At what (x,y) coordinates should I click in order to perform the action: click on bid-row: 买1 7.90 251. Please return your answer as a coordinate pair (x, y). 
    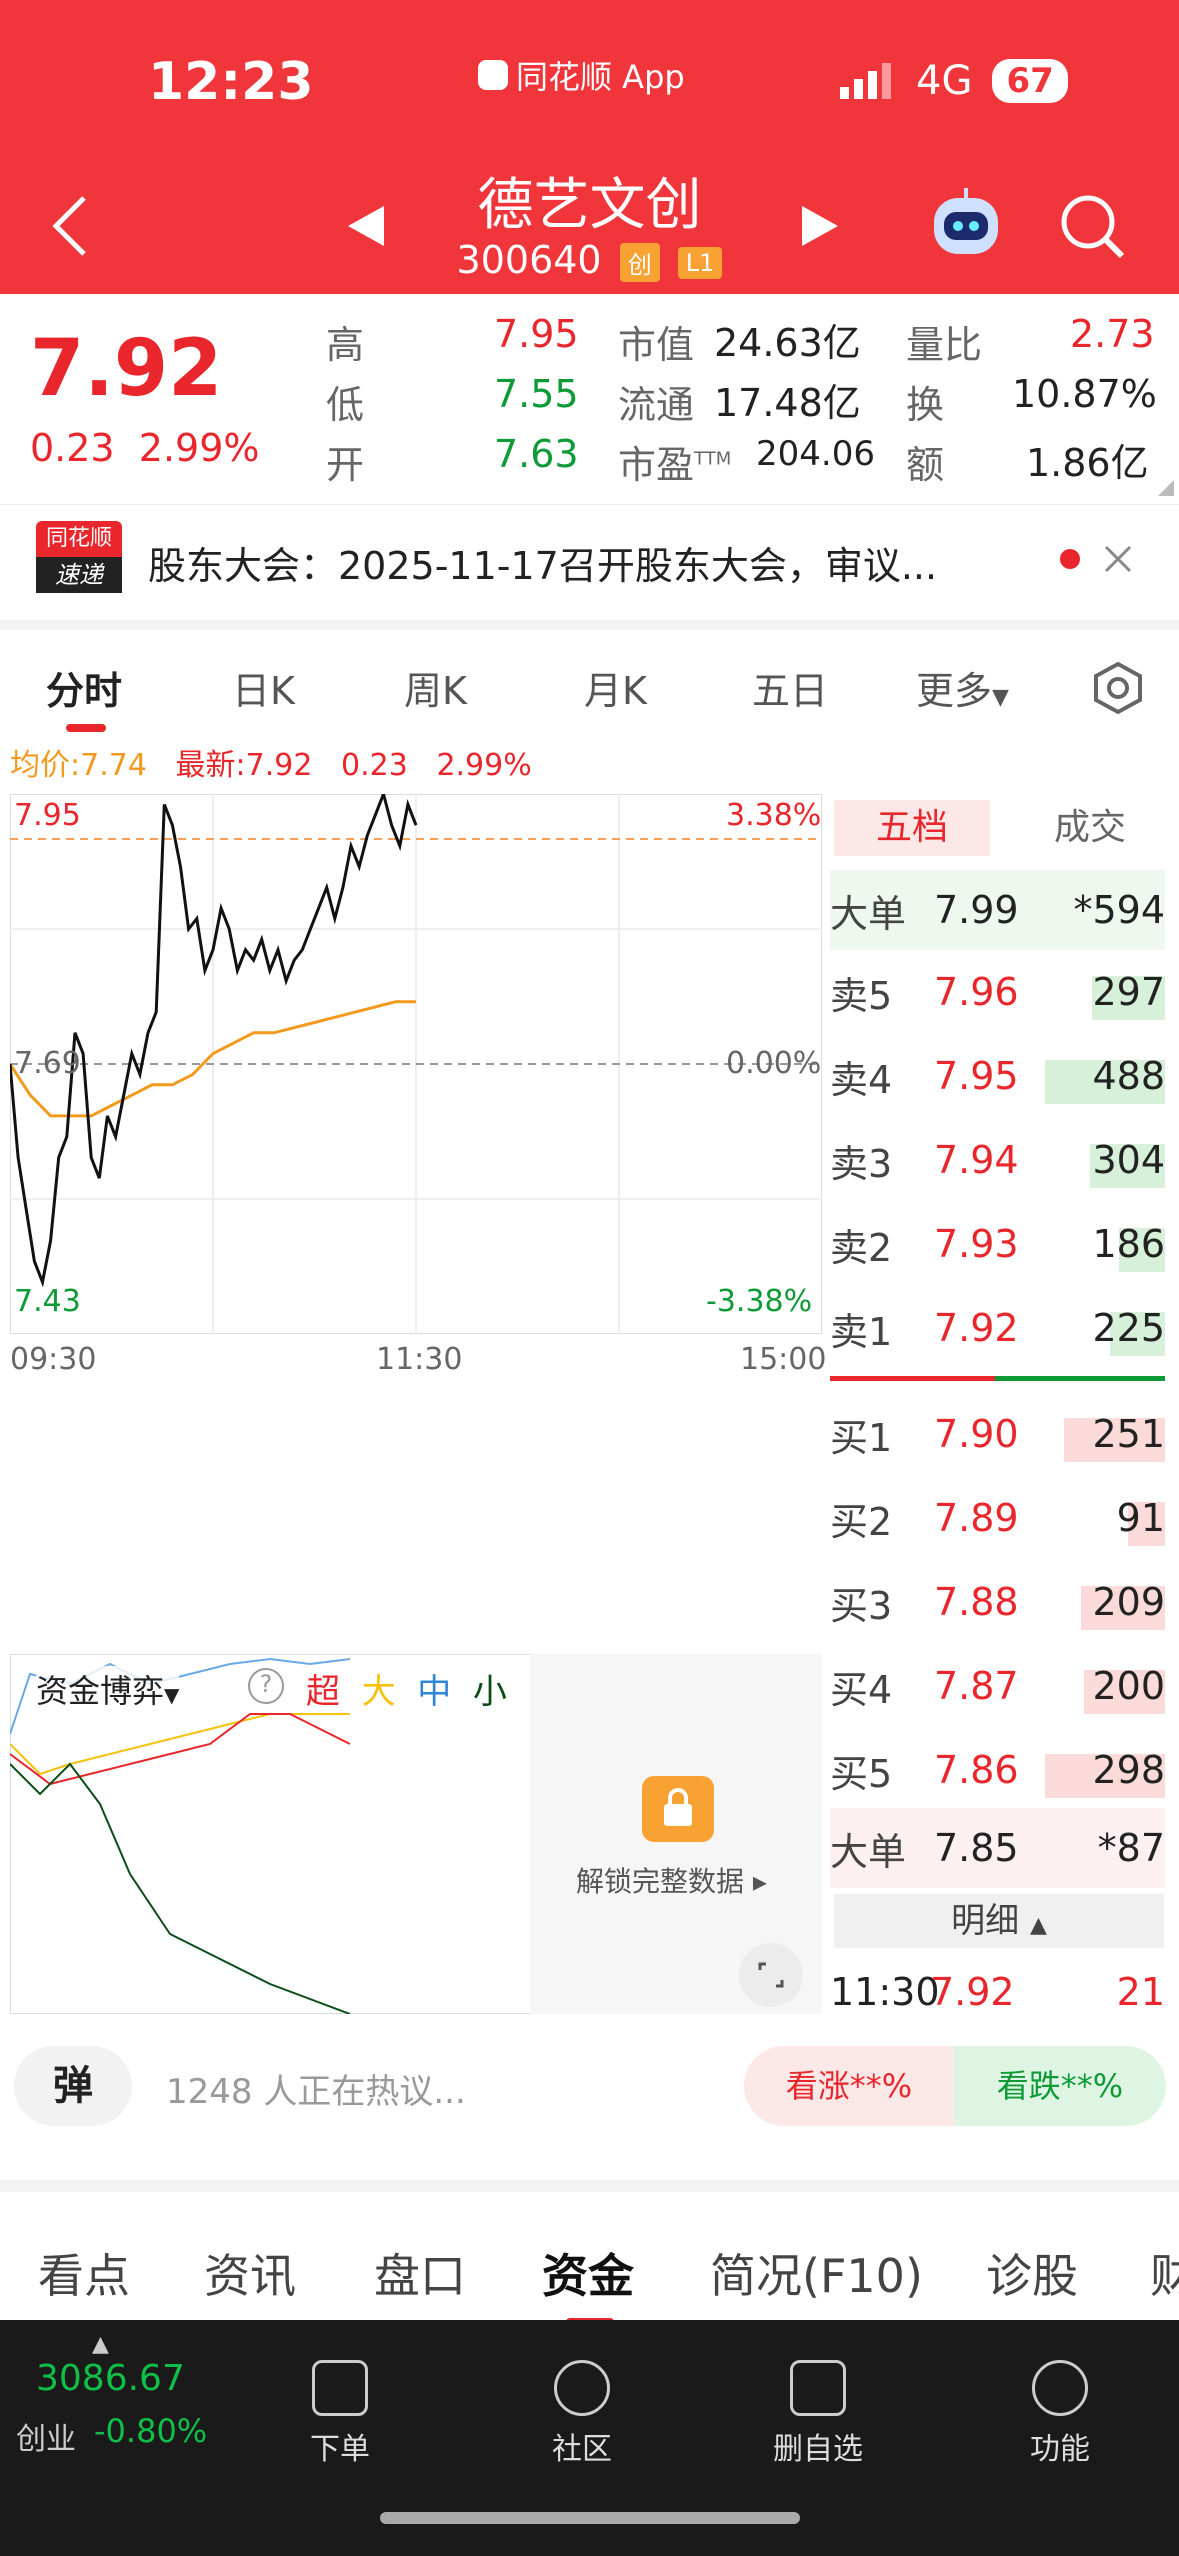
    Looking at the image, I should click on (997, 1434).